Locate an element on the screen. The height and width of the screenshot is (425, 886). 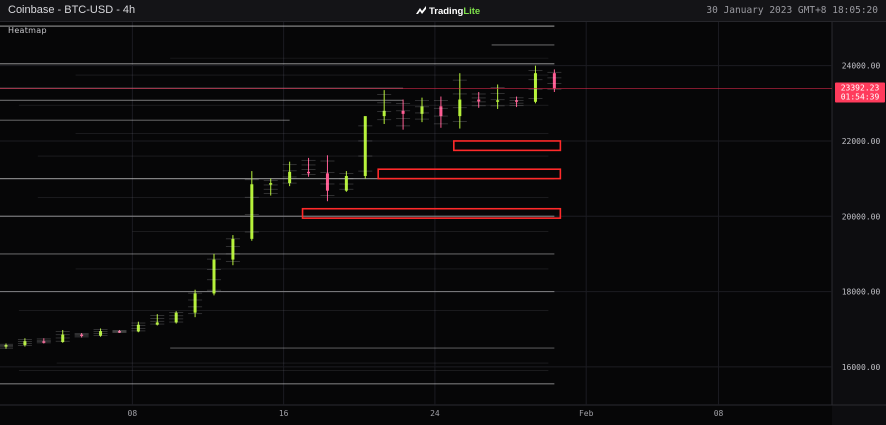
price-axis-tick: 20000.00 is located at coordinates (861, 216).